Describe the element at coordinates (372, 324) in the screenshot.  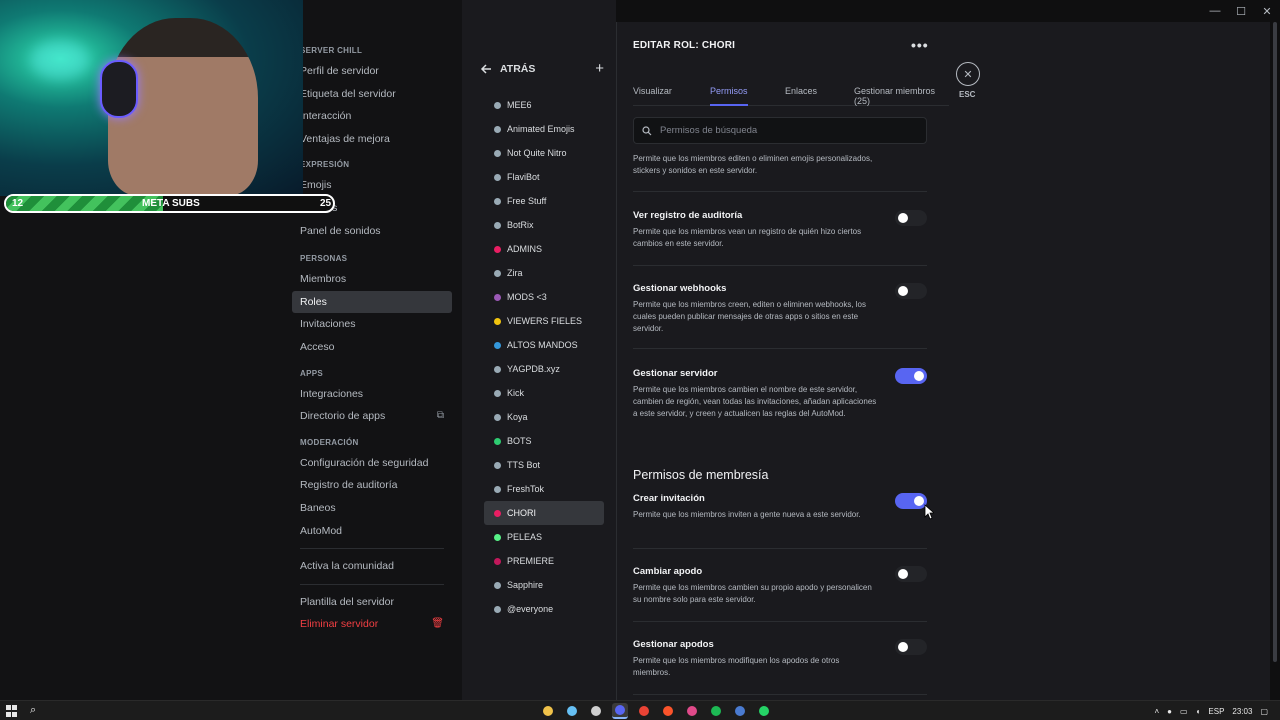
I see `sidebar-item-invitaciones: Invitaciones` at that location.